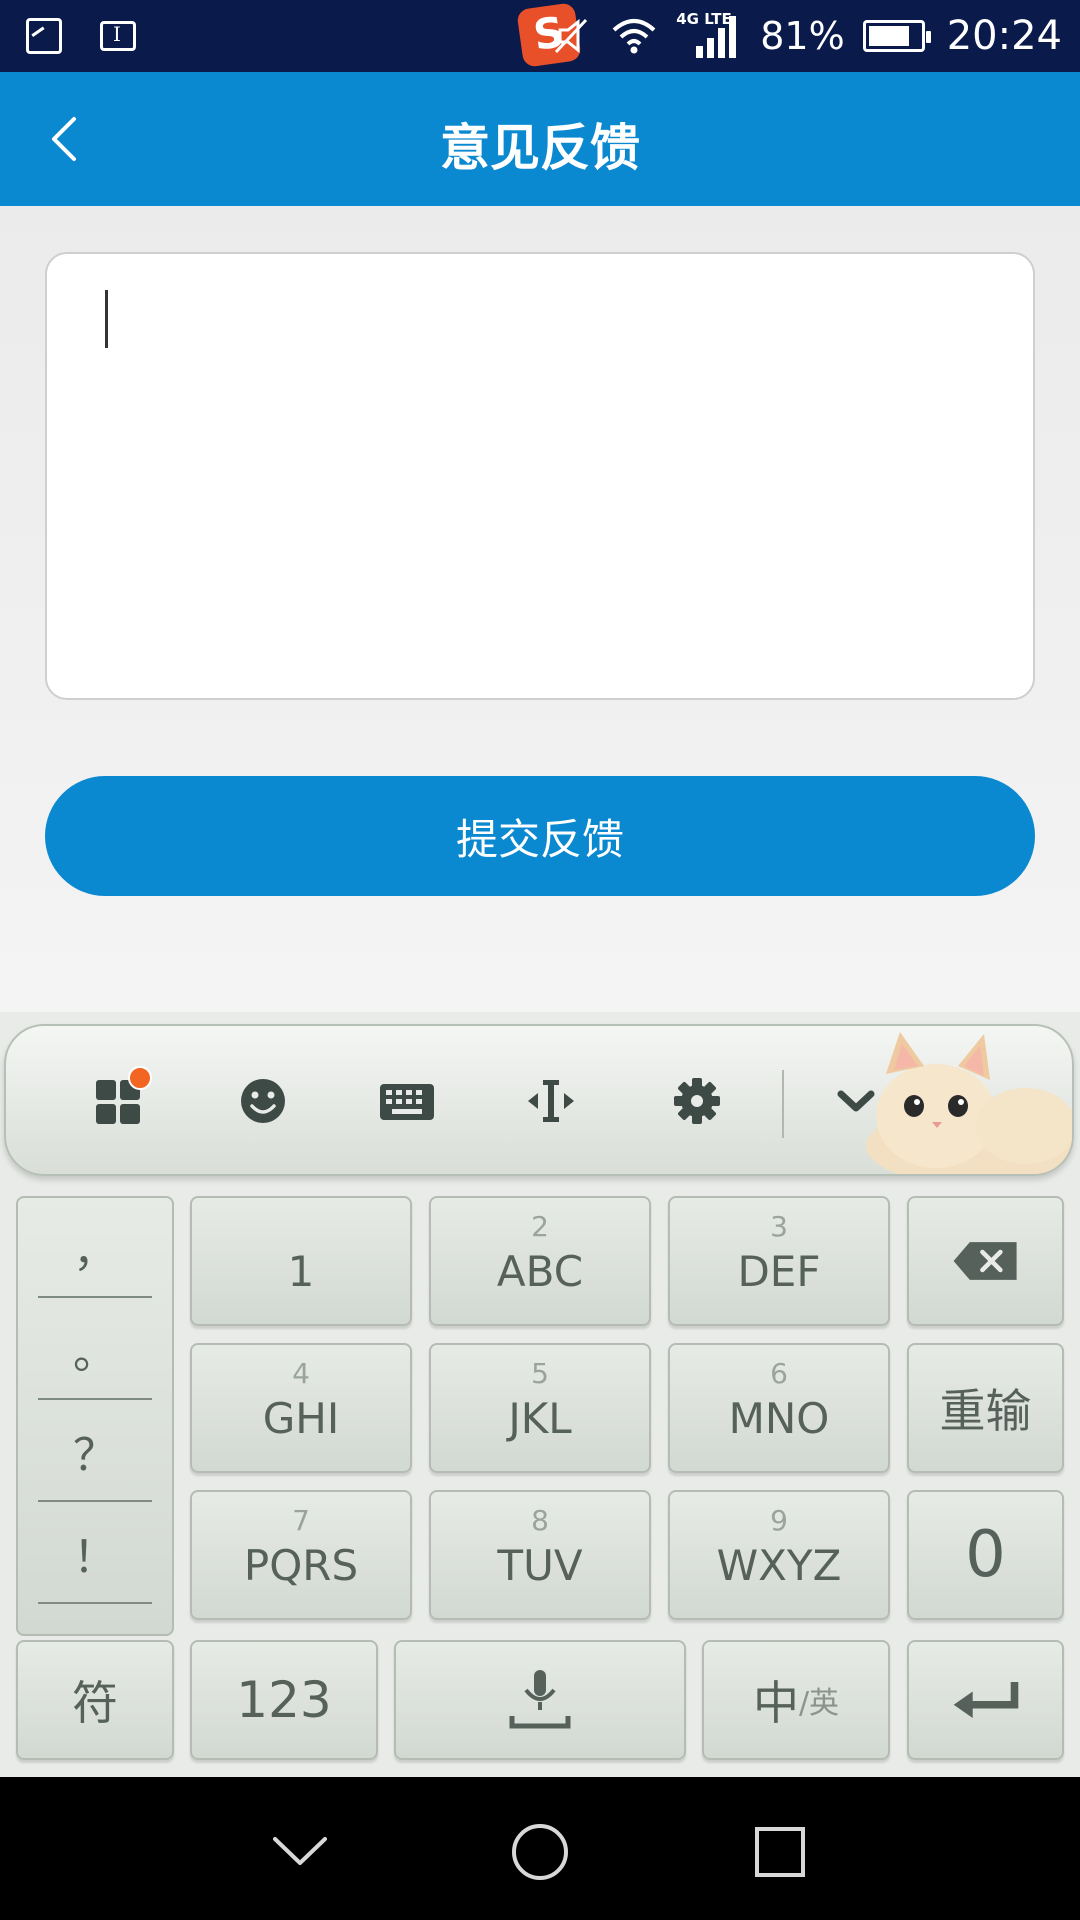 The height and width of the screenshot is (1920, 1080). Describe the element at coordinates (284, 1700) in the screenshot. I see `numbers-key: 123` at that location.